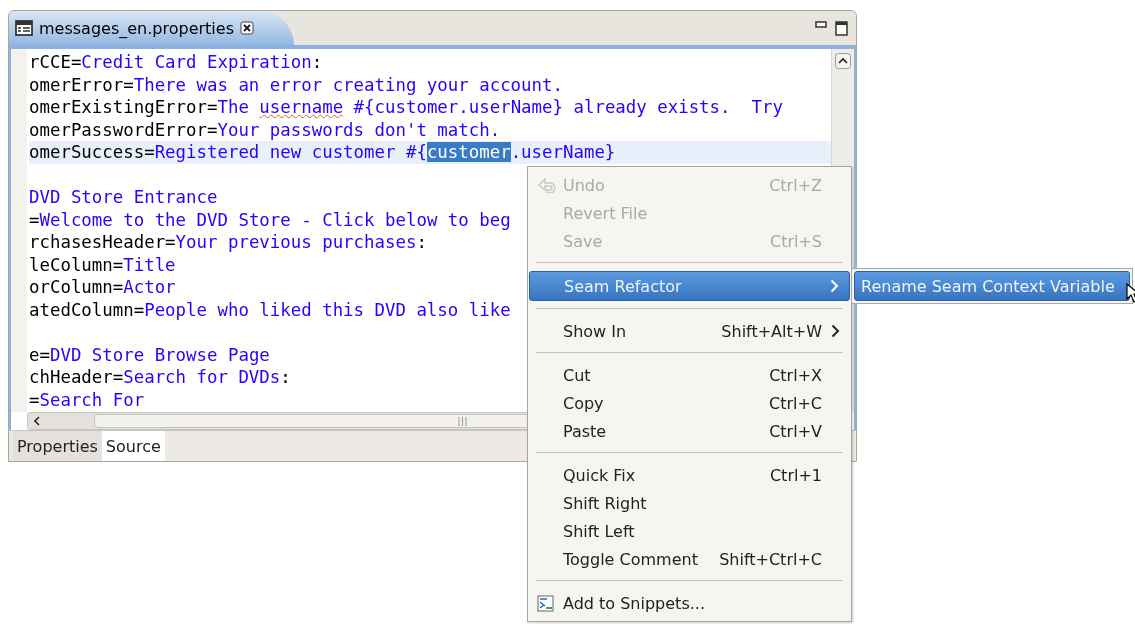  Describe the element at coordinates (270, 219) in the screenshot. I see `code-line: =Welcome to the DVD Store - Click below to beg` at that location.